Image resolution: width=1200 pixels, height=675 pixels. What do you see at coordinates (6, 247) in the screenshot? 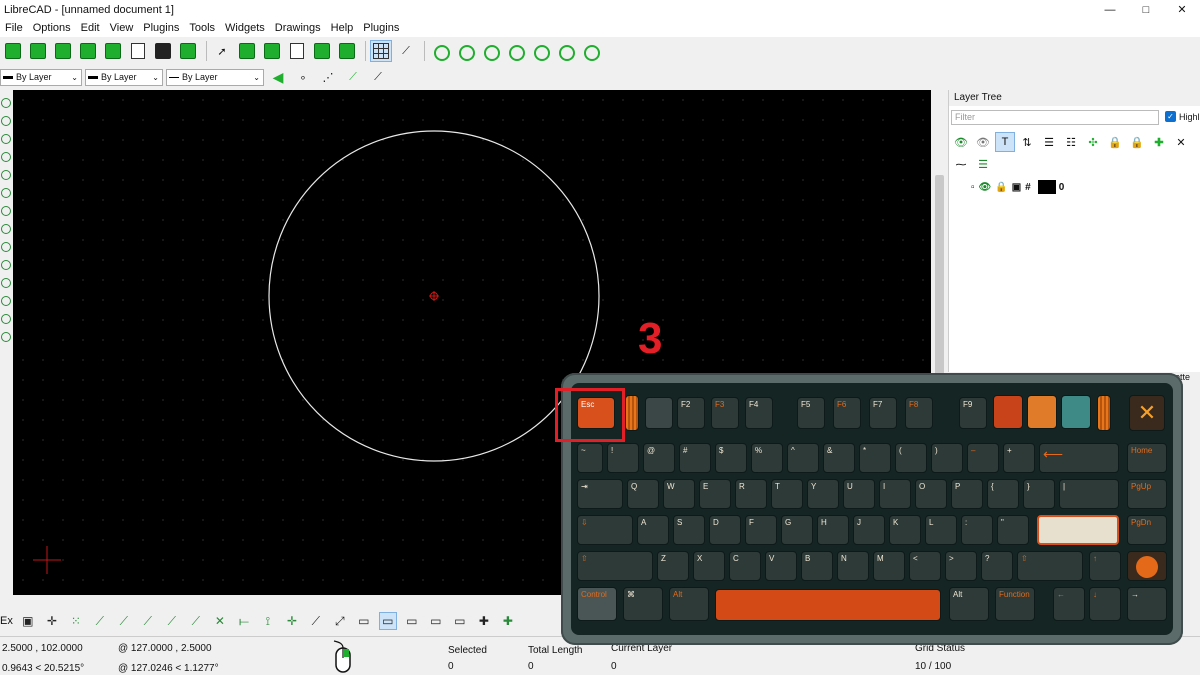
I see `modify-tool-icon` at bounding box center [6, 247].